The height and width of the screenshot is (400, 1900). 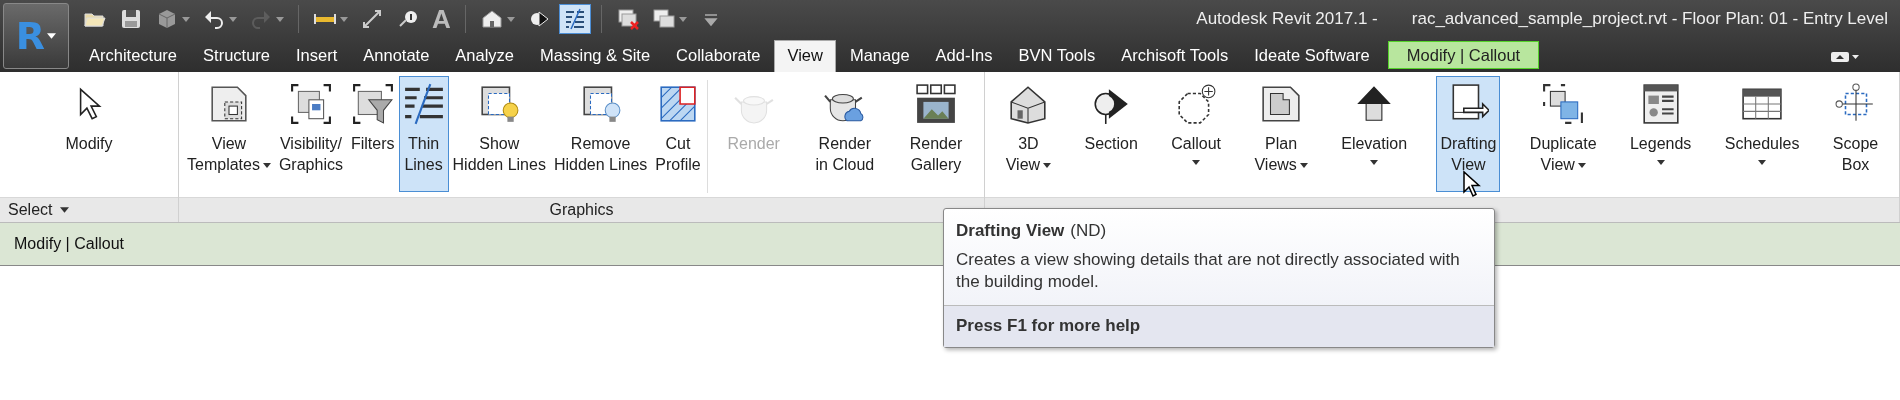 I want to click on panel-title: Select, so click(x=30, y=210).